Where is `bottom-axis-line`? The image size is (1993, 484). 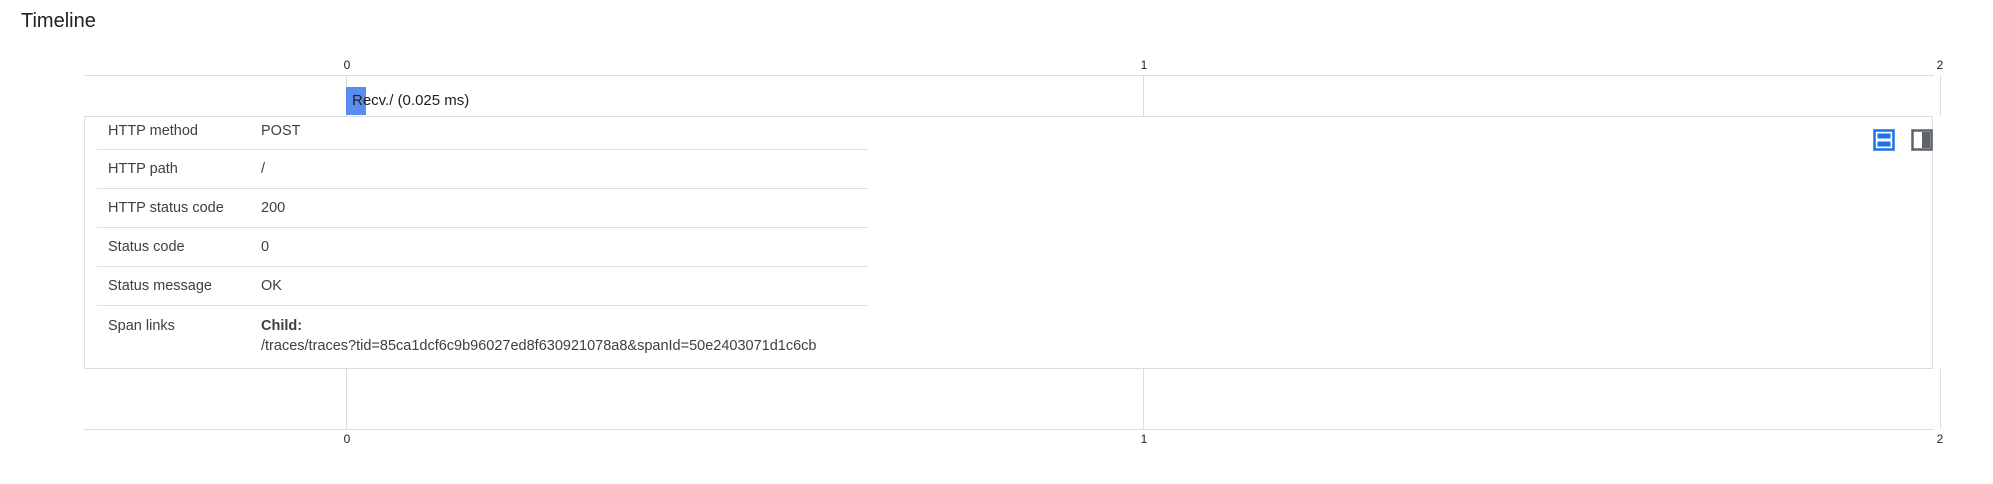 bottom-axis-line is located at coordinates (1009, 429).